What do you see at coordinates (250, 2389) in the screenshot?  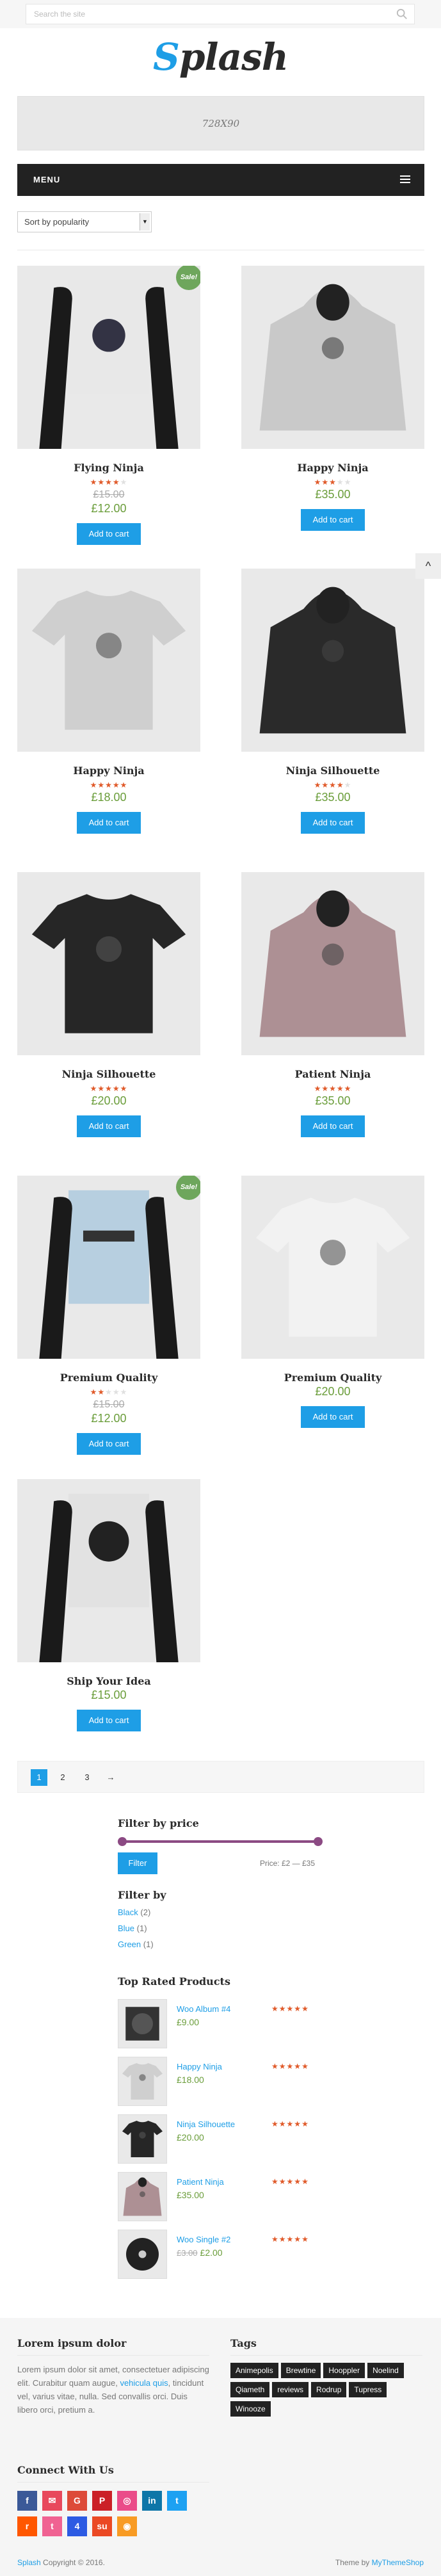 I see `tag-link: Qiameth` at bounding box center [250, 2389].